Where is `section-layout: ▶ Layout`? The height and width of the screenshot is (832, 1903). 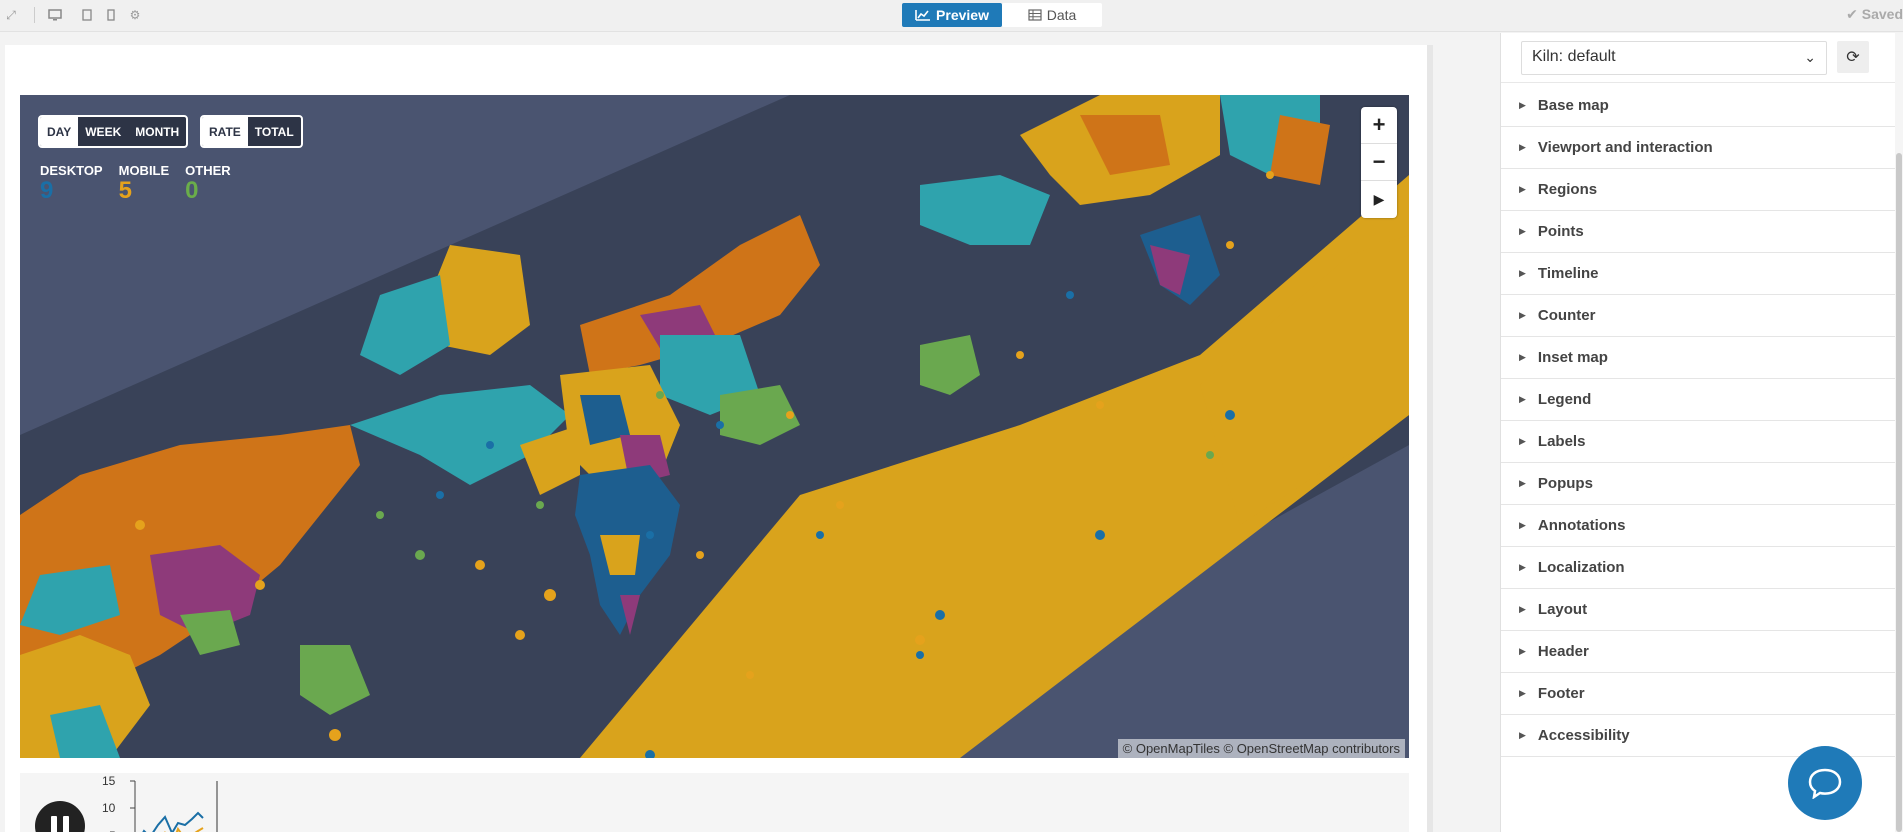 section-layout: ▶ Layout is located at coordinates (1698, 610).